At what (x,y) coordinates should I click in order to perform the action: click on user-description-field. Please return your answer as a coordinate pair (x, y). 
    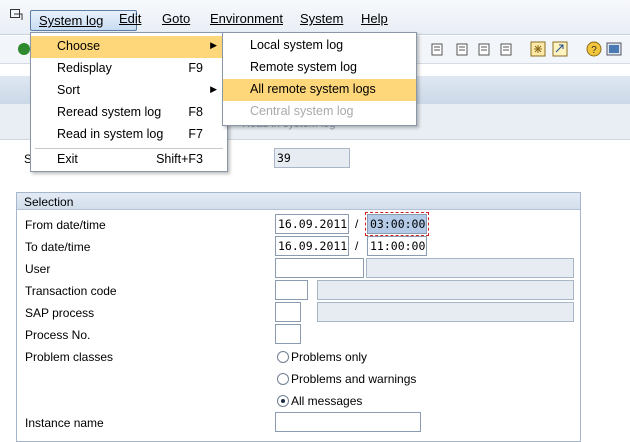
    Looking at the image, I should click on (470, 268).